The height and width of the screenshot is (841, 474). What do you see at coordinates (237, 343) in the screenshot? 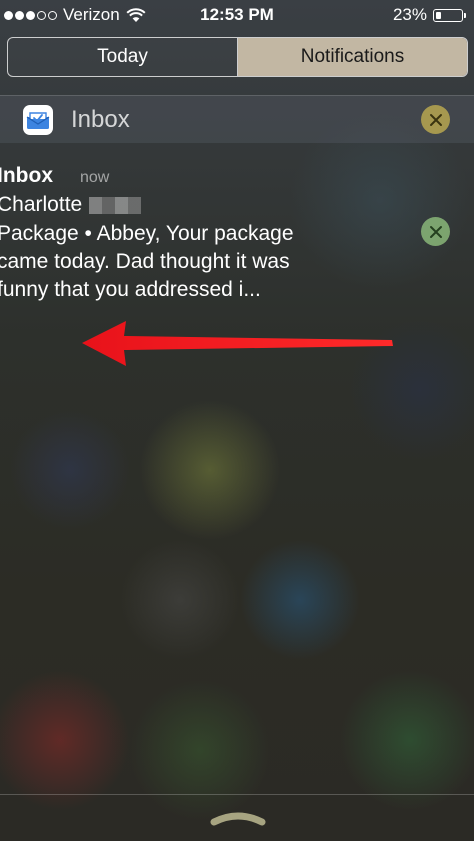
I see `red-arrow-annotation` at bounding box center [237, 343].